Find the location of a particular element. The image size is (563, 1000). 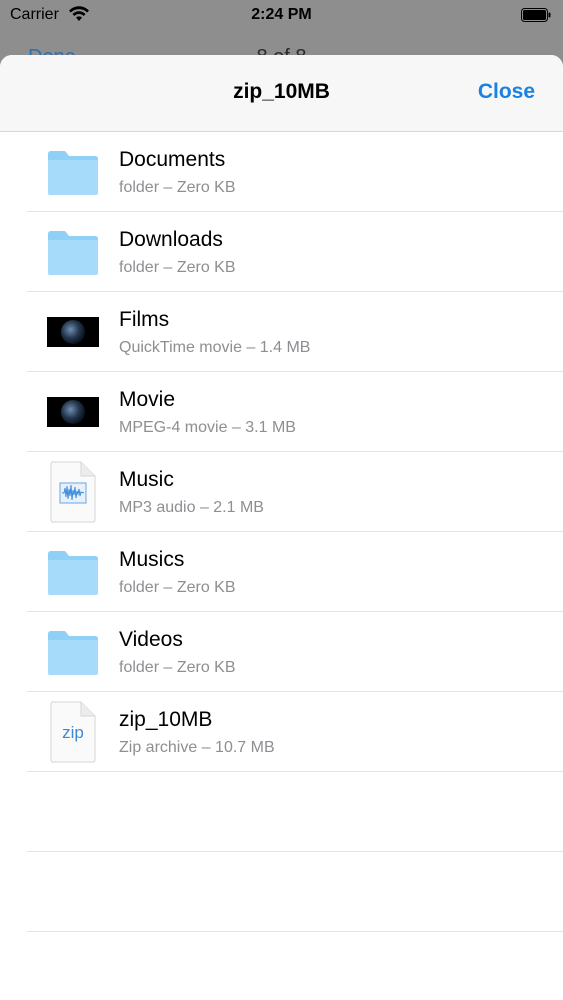

file-row-zip: zip zip_10MB Zip archive – 10.7 MB is located at coordinates (295, 732).